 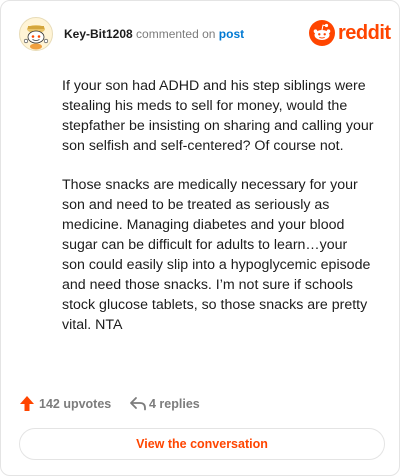 I want to click on comment-byline: Key-Bit1208 commented on post, so click(x=154, y=34).